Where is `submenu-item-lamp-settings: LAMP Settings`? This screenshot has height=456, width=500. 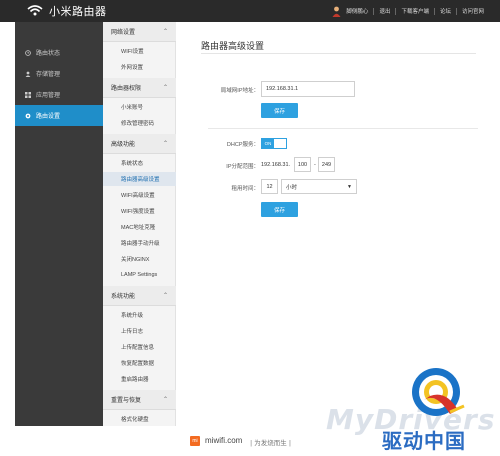
submenu-item-lamp-settings: LAMP Settings is located at coordinates (139, 275).